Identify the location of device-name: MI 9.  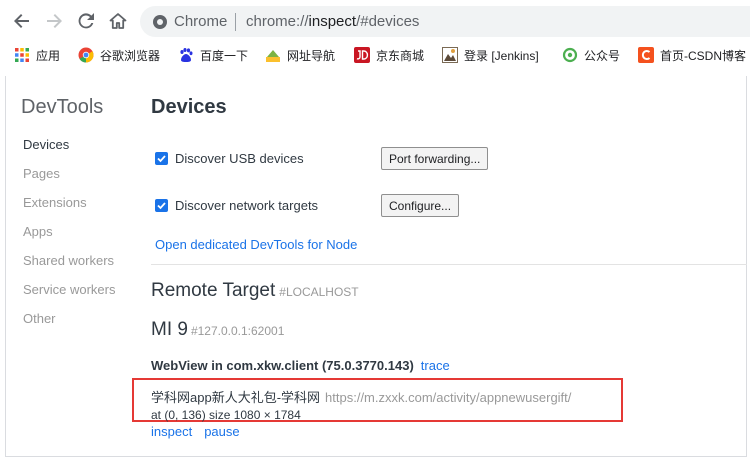
(169, 329).